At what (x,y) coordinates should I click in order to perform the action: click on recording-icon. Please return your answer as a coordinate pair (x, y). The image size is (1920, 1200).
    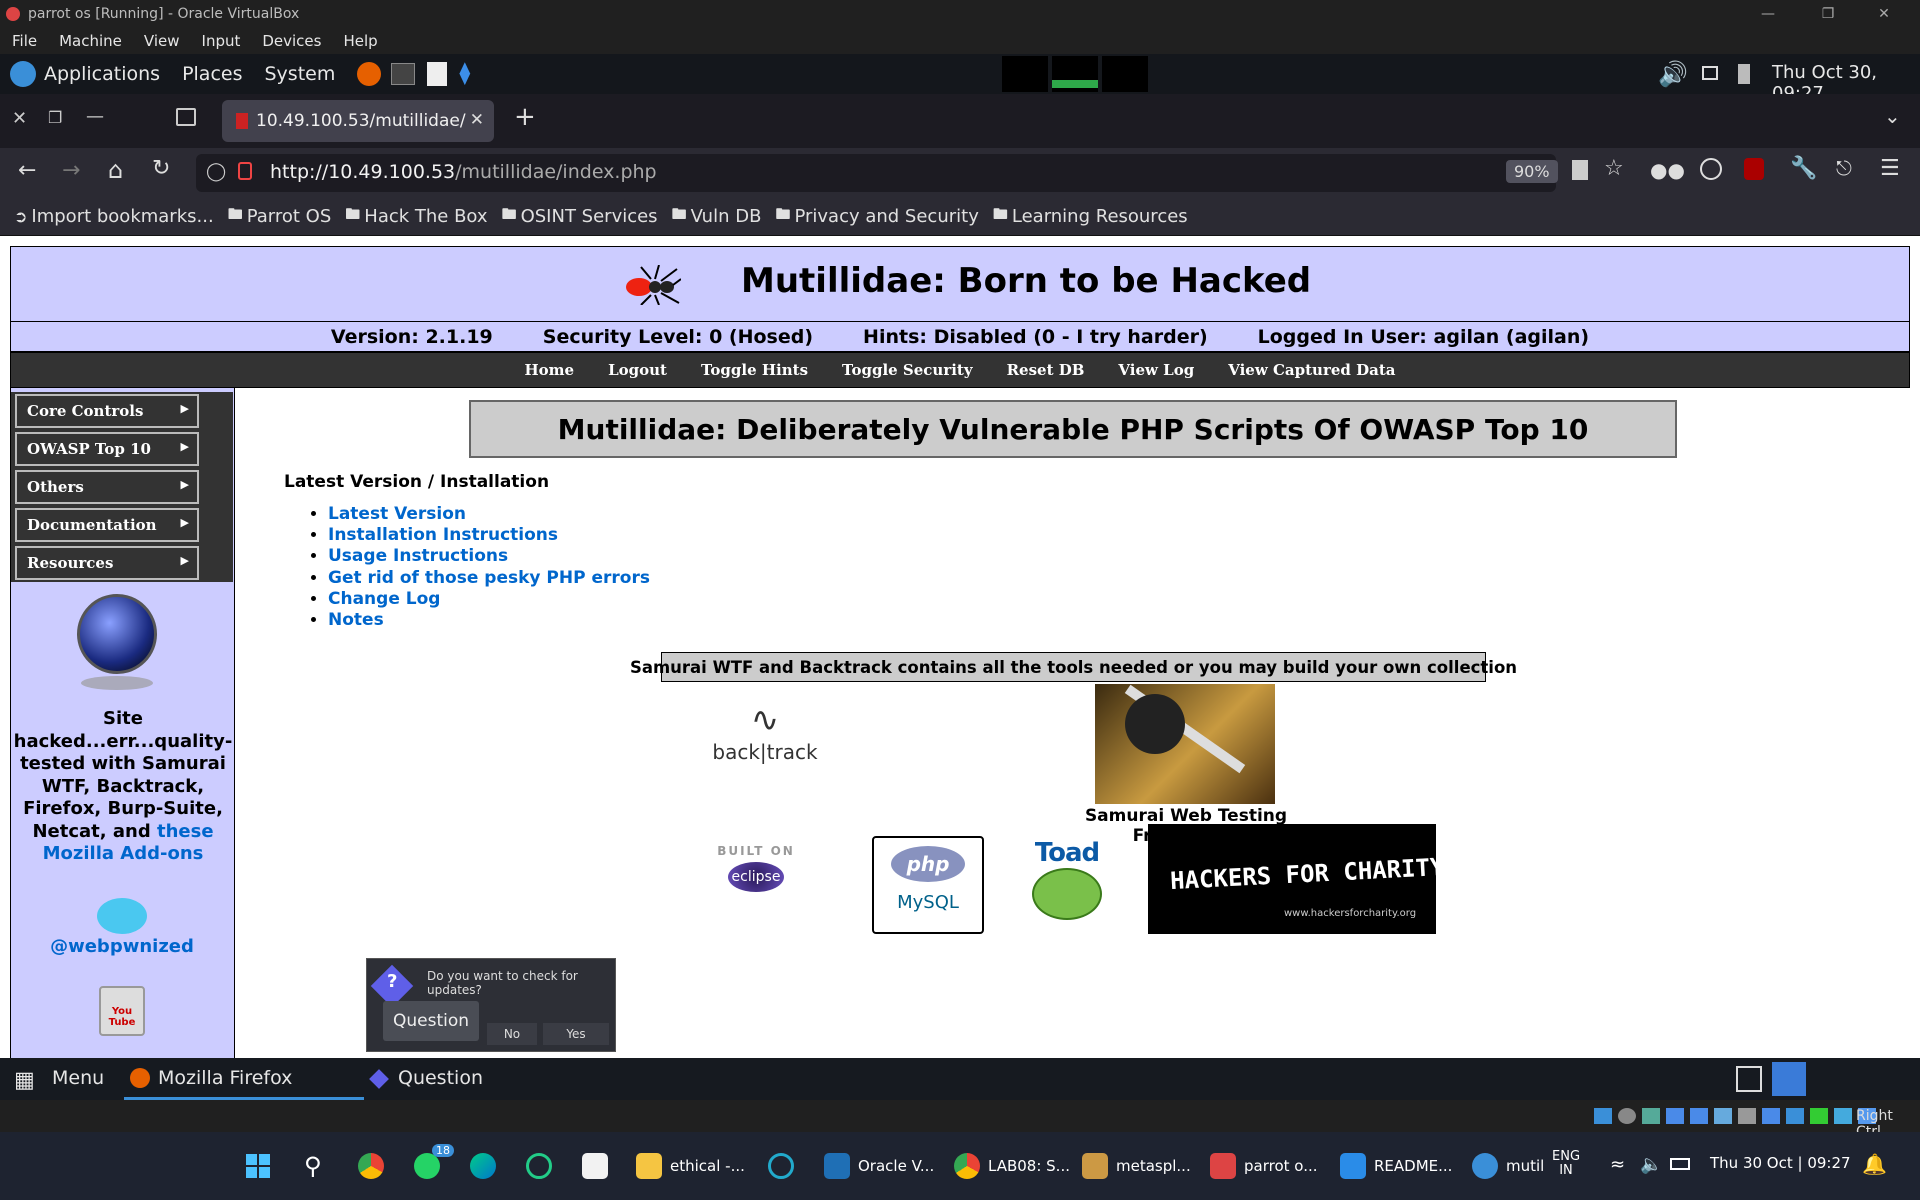
    Looking at the image, I should click on (1771, 1116).